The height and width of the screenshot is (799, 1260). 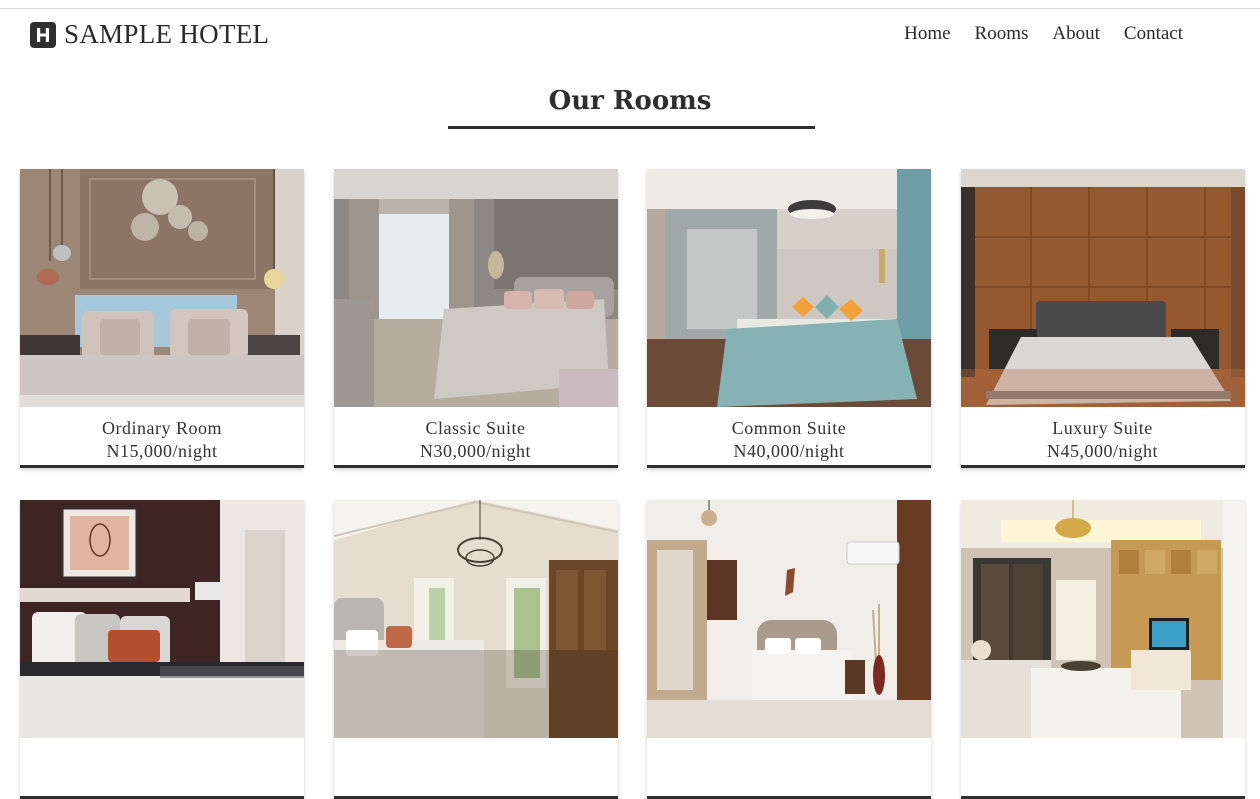 I want to click on nav-contact-link: Contact, so click(x=1153, y=34).